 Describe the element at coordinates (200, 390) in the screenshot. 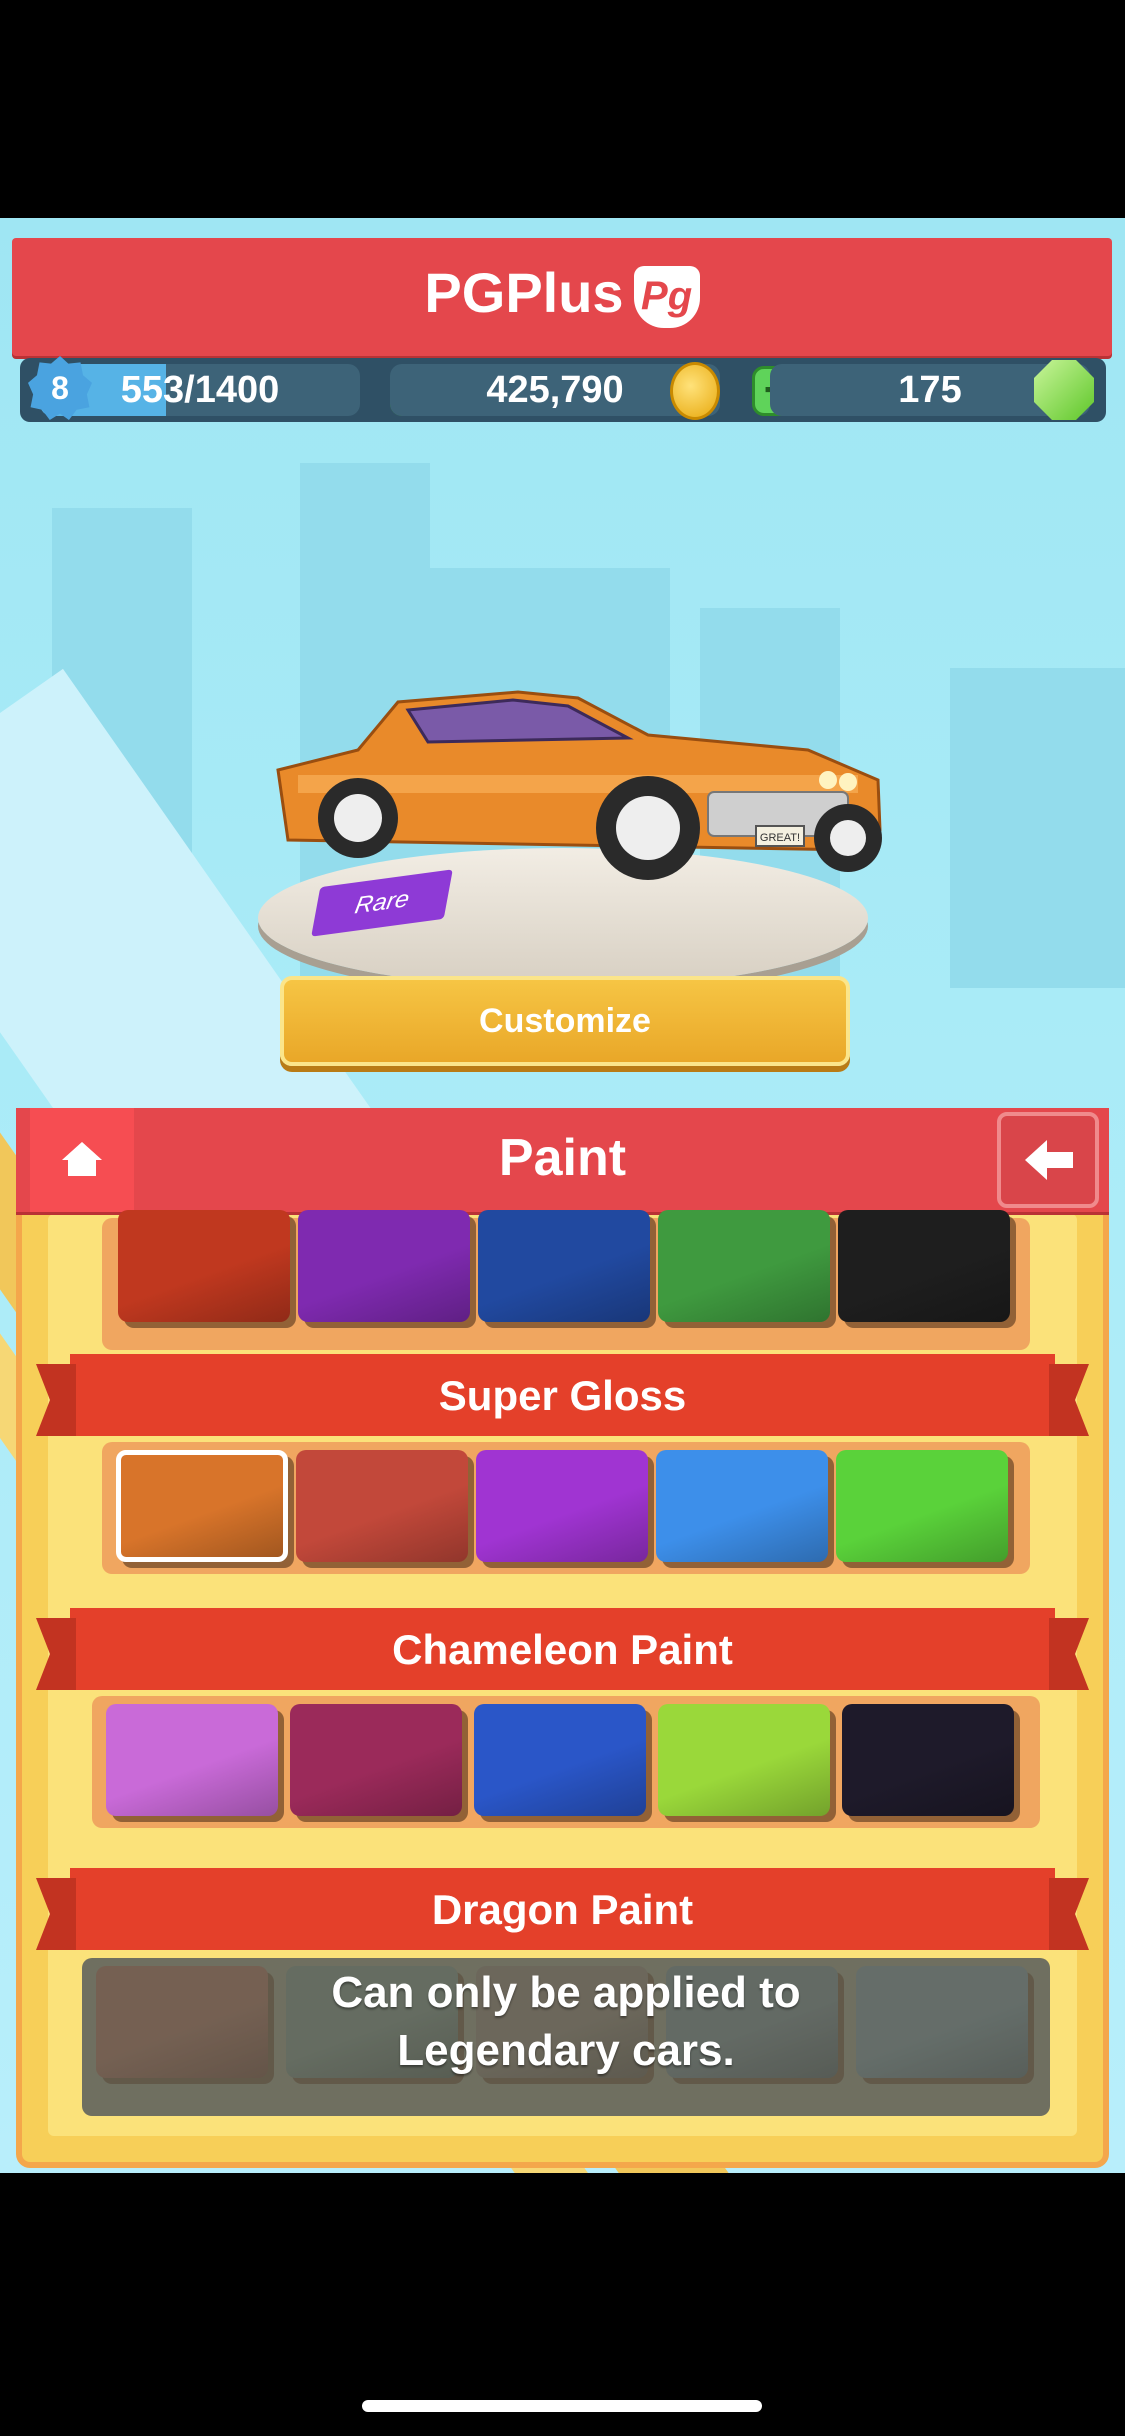

I see `xp-text: 553/1400` at that location.